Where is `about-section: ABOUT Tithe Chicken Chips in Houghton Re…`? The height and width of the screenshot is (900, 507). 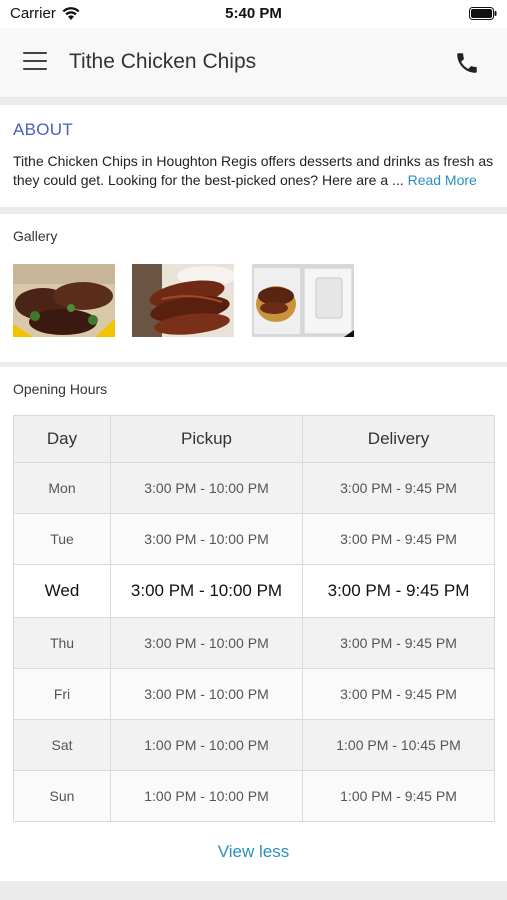 about-section: ABOUT Tithe Chicken Chips in Houghton Re… is located at coordinates (253, 156).